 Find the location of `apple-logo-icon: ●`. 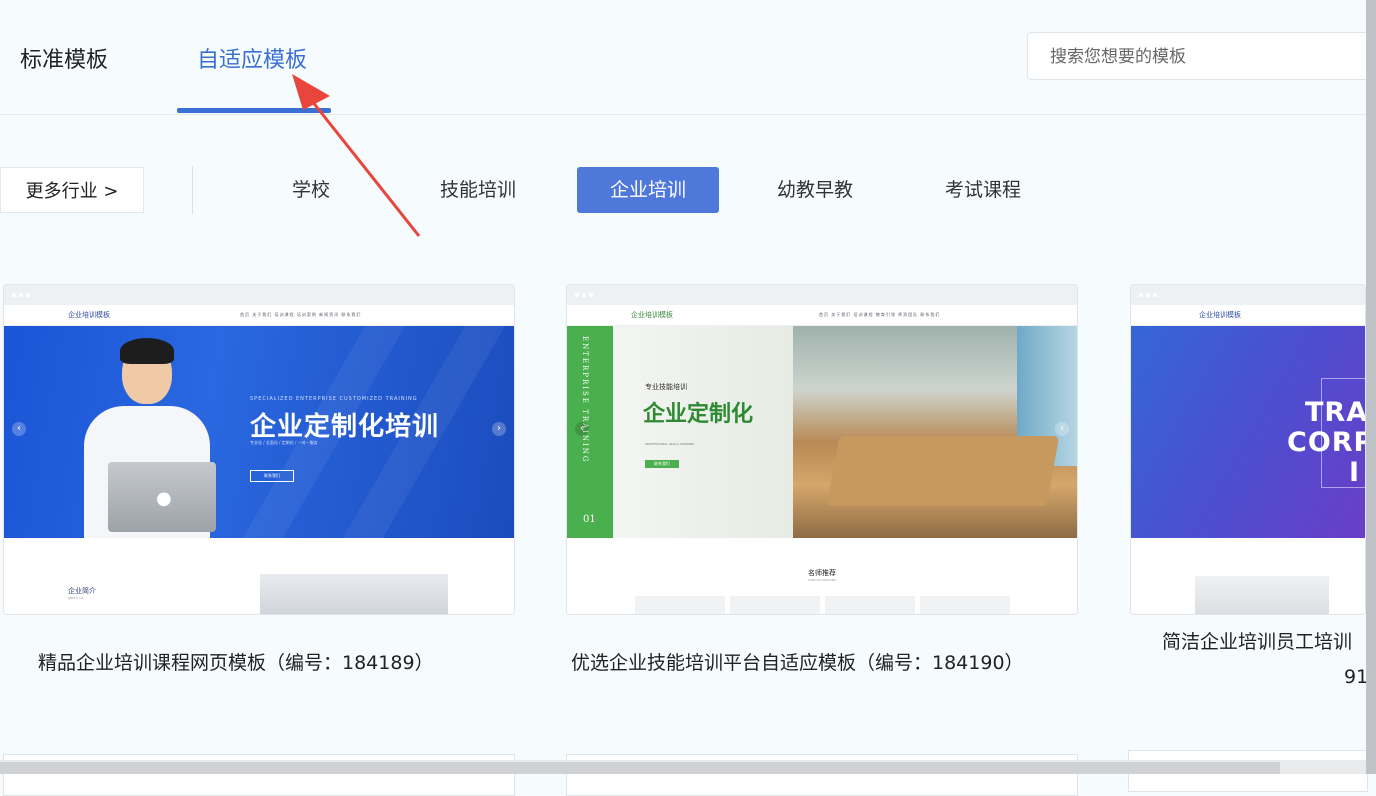

apple-logo-icon: ● is located at coordinates (164, 498).